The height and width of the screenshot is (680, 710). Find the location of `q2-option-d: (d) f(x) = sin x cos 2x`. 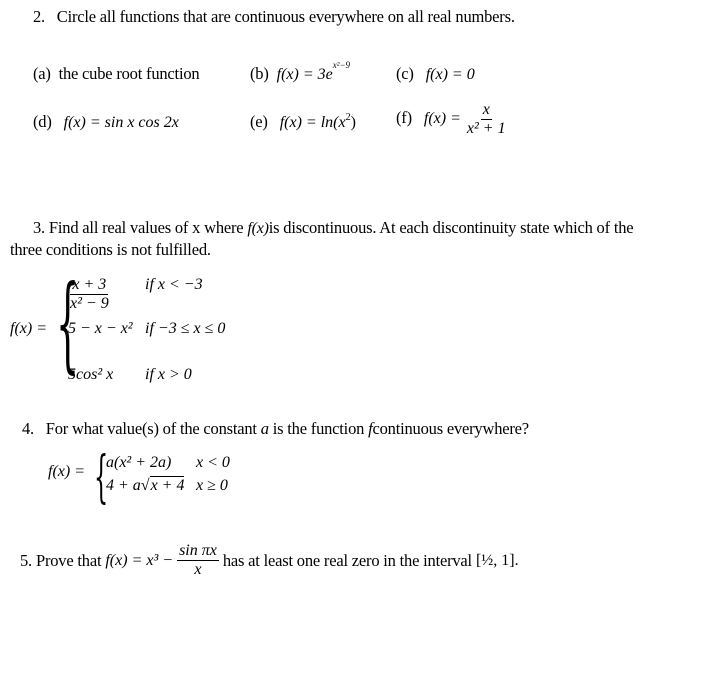

q2-option-d: (d) f(x) = sin x cos 2x is located at coordinates (106, 122).